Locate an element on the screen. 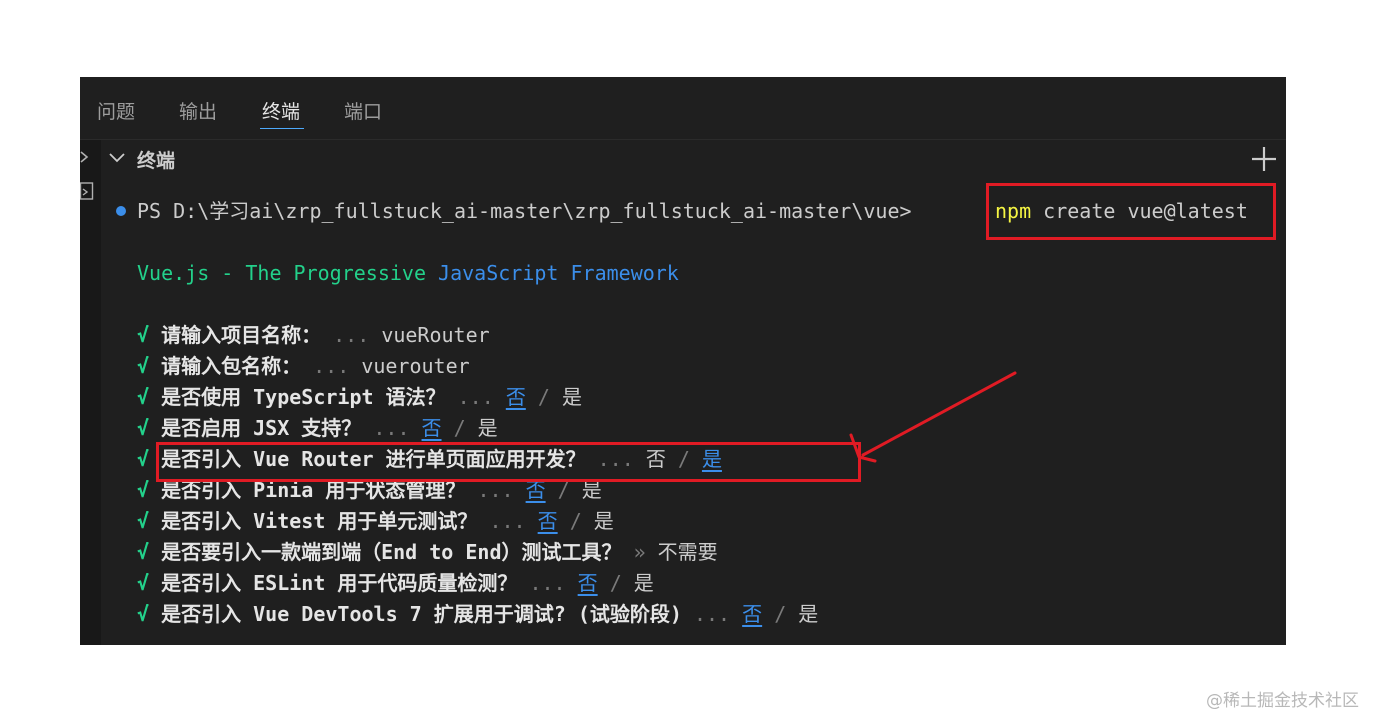 Image resolution: width=1374 pixels, height=715 pixels. question-text: 是否引入 ESLint 用于代码质量检测？ is located at coordinates (339, 583).